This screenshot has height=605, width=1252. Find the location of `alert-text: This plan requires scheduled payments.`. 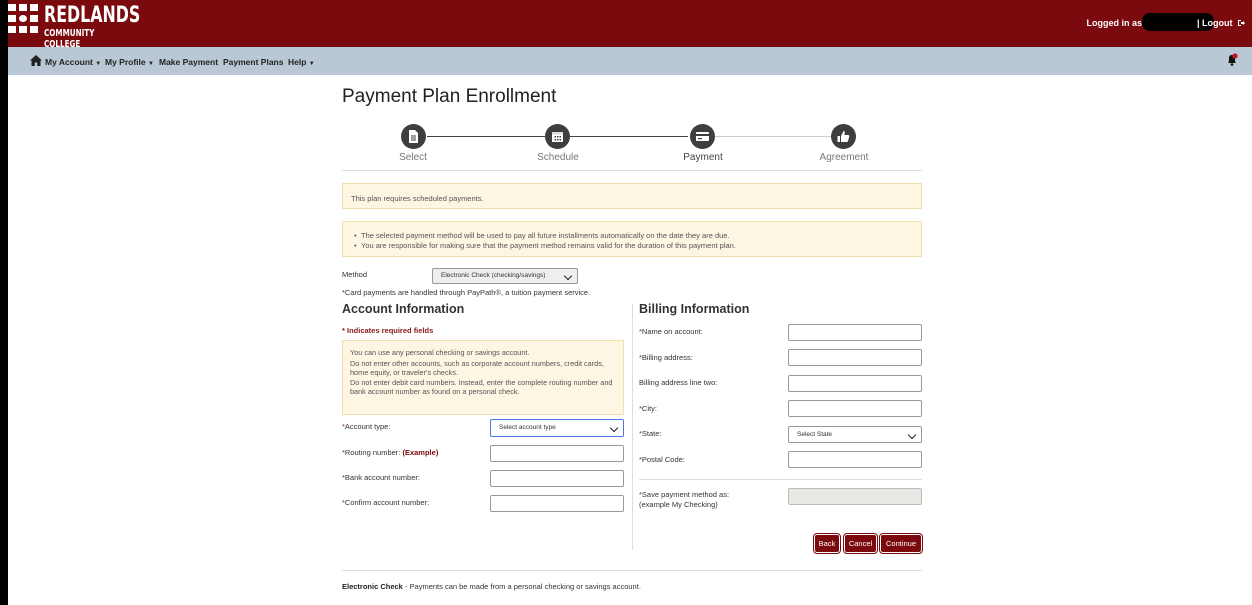

alert-text: This plan requires scheduled payments. is located at coordinates (417, 198).